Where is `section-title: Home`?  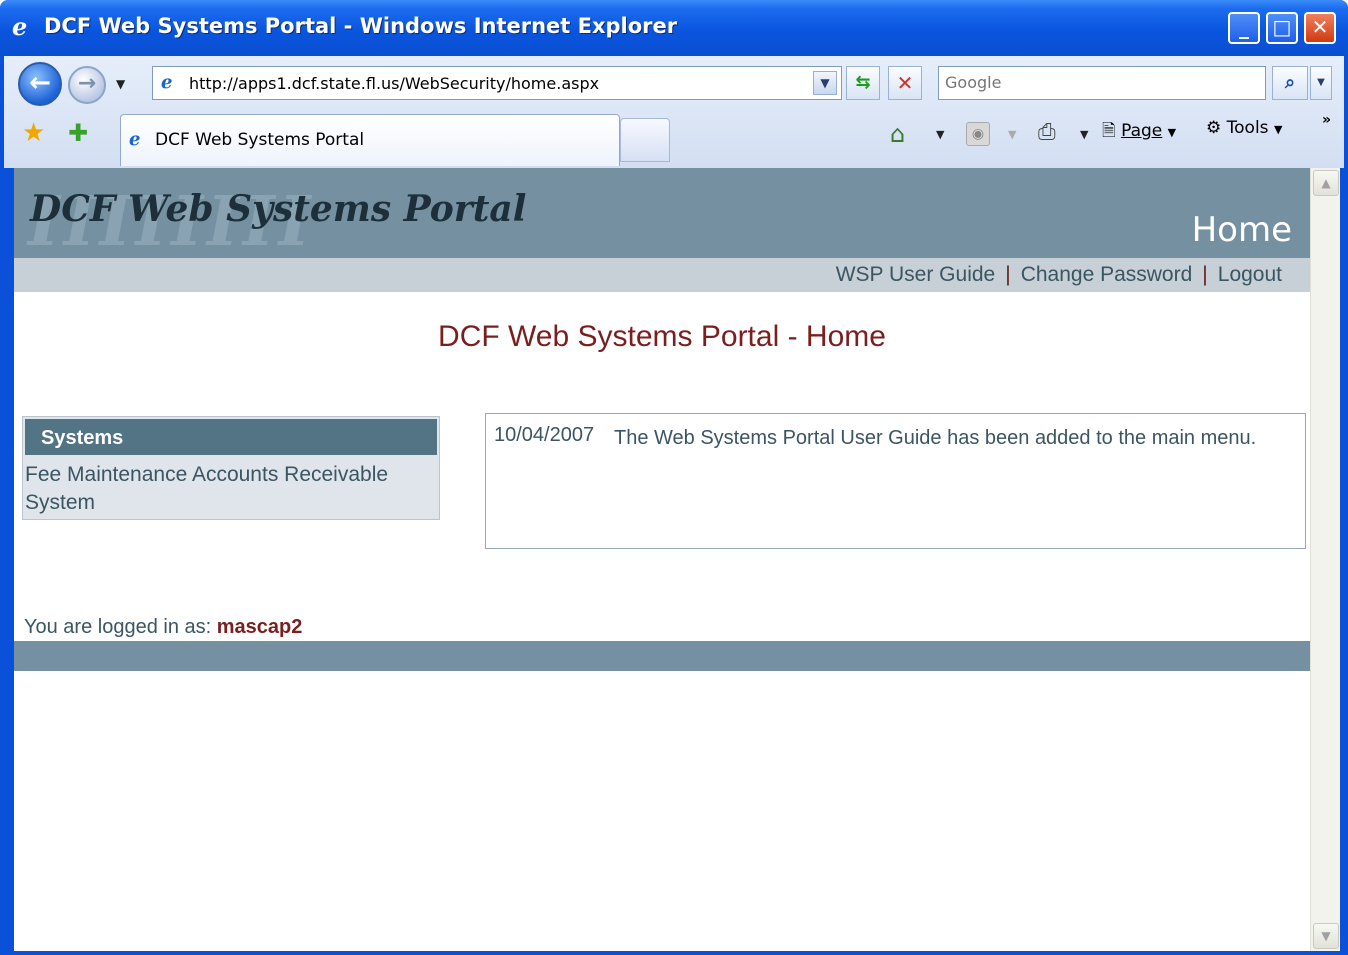 section-title: Home is located at coordinates (1241, 230).